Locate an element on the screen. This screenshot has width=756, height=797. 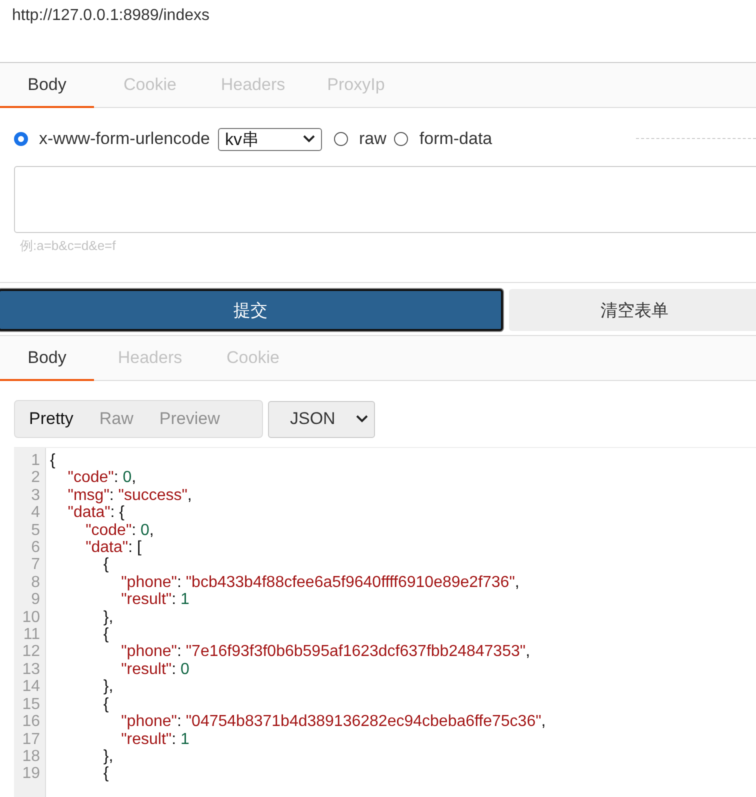
line-number: 17 is located at coordinates (31, 739).